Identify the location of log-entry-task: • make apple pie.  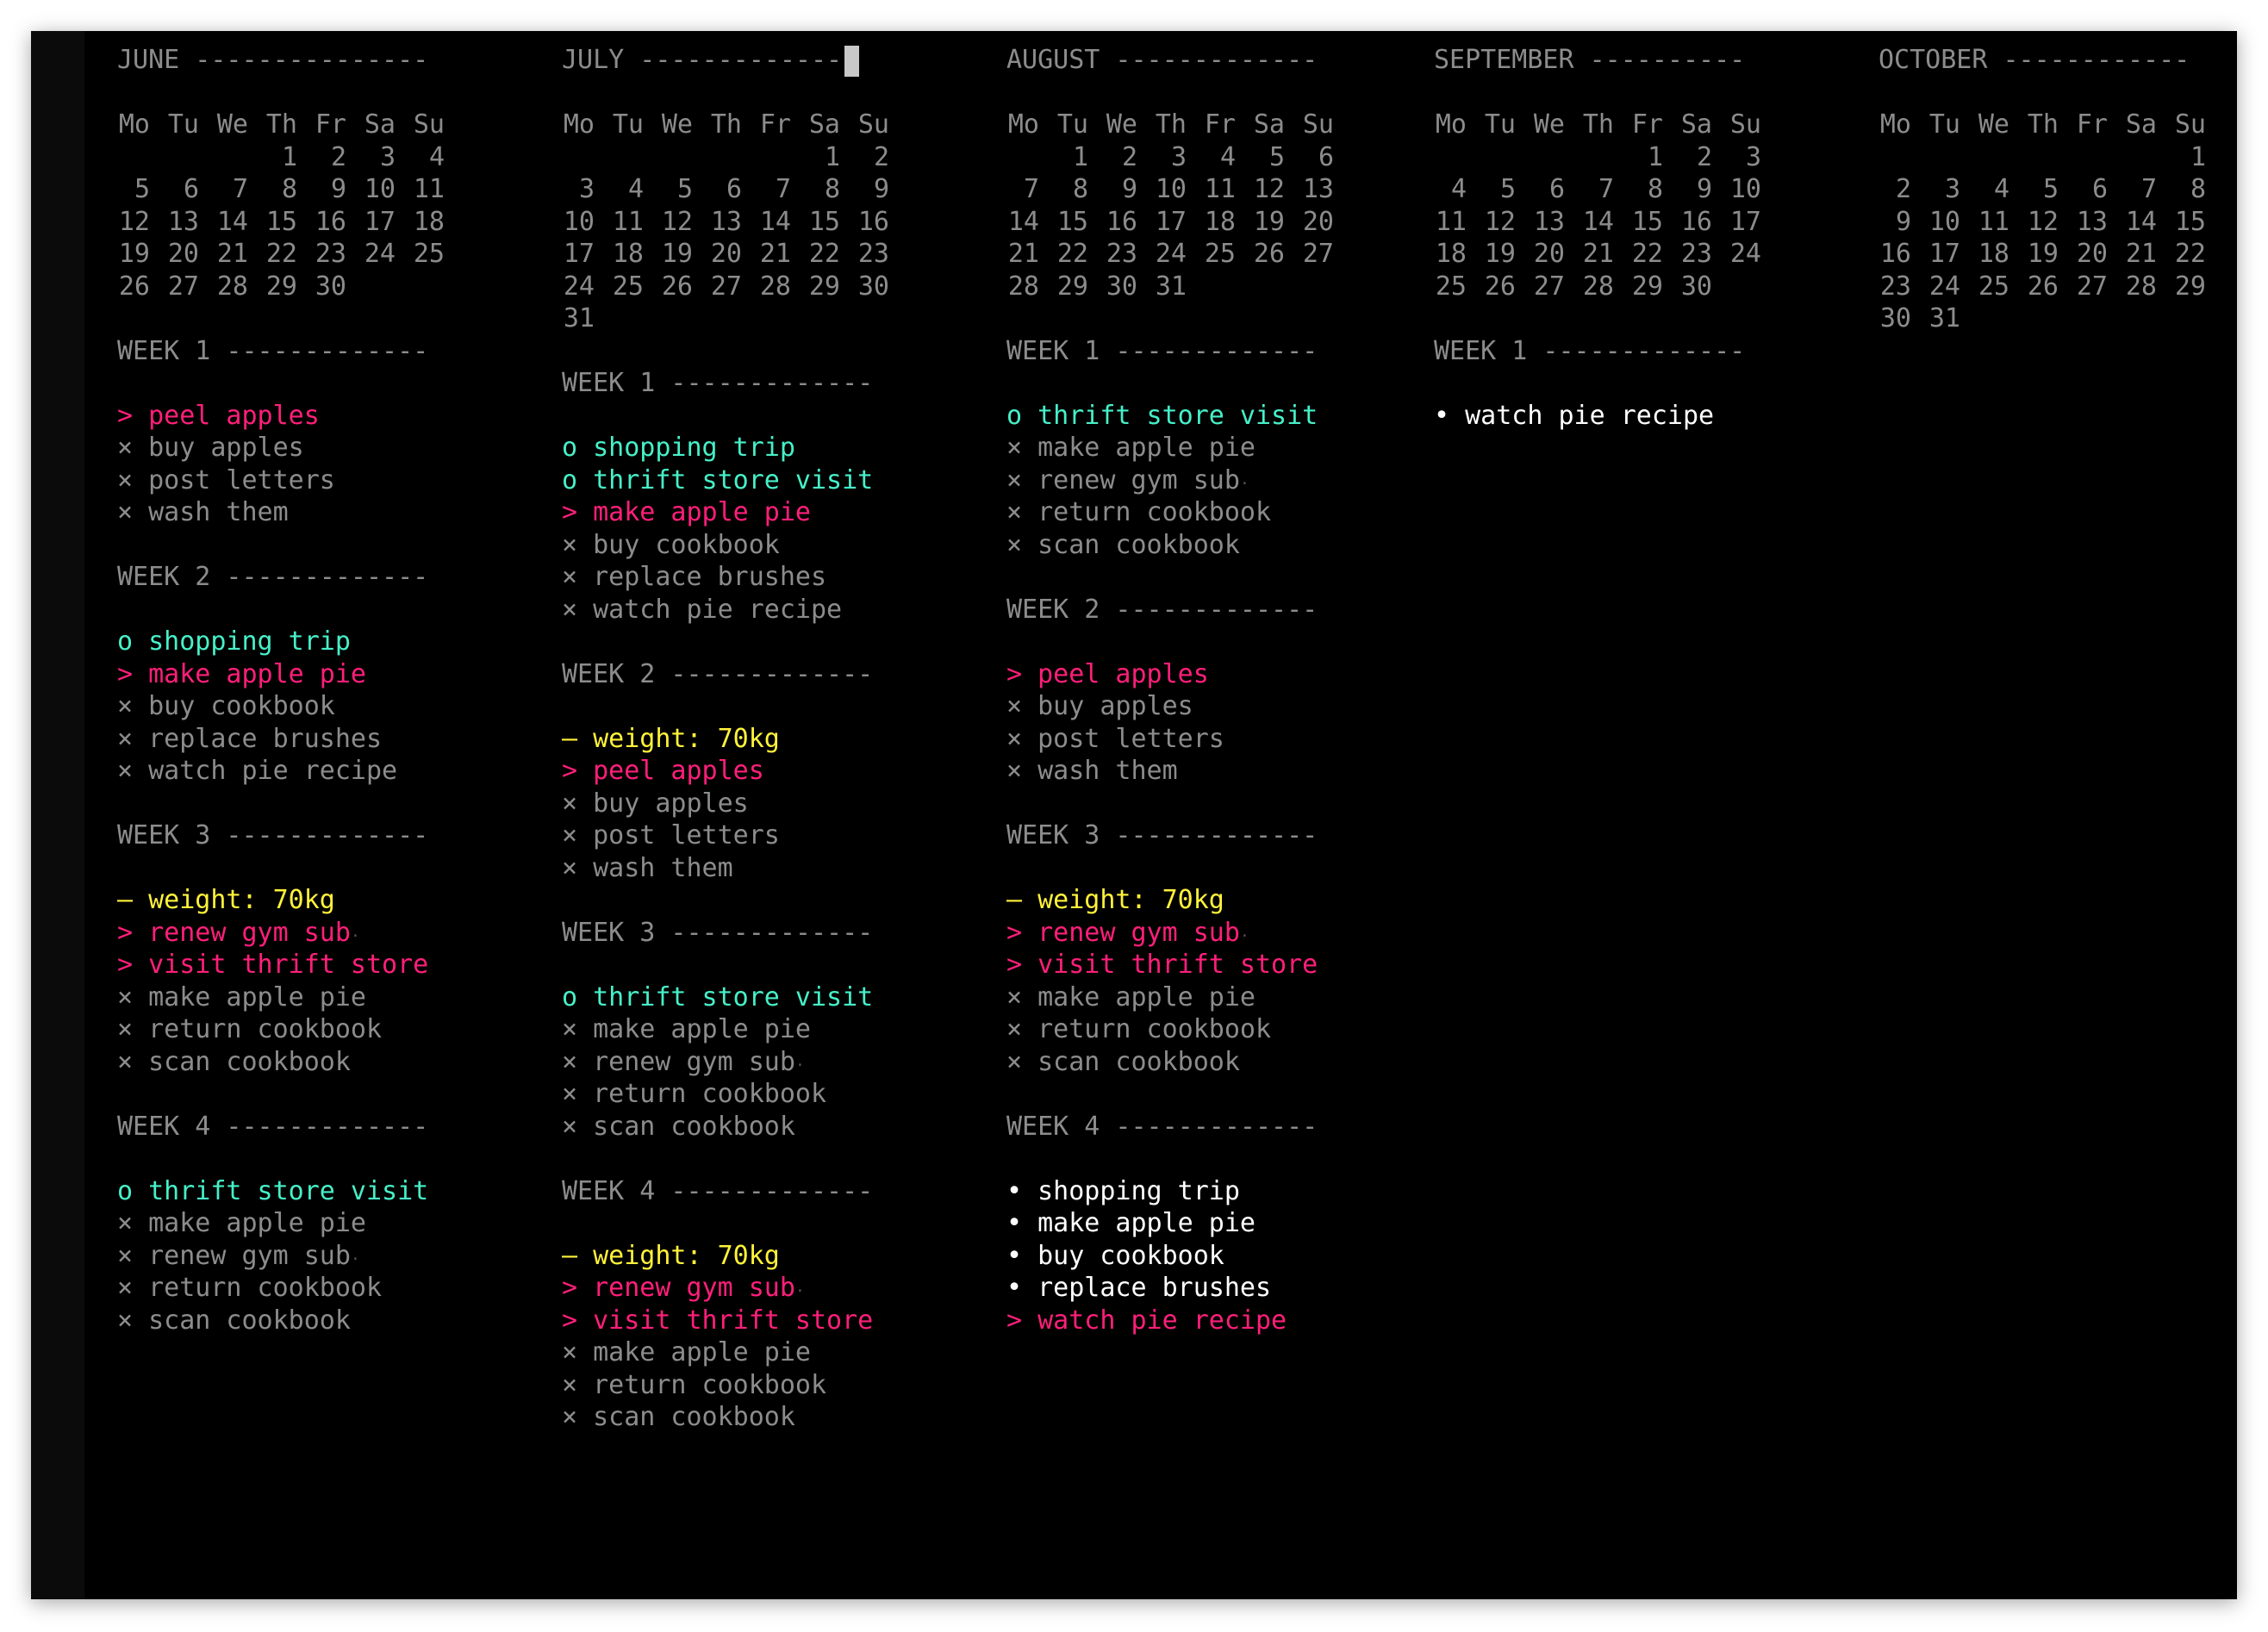
(1187, 1223).